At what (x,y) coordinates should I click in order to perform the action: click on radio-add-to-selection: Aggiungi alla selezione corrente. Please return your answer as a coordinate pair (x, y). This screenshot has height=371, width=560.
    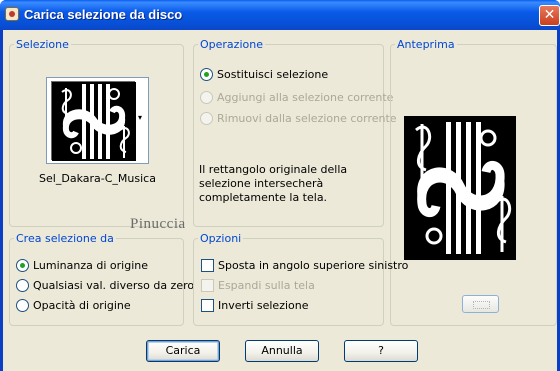
    Looking at the image, I should click on (296, 97).